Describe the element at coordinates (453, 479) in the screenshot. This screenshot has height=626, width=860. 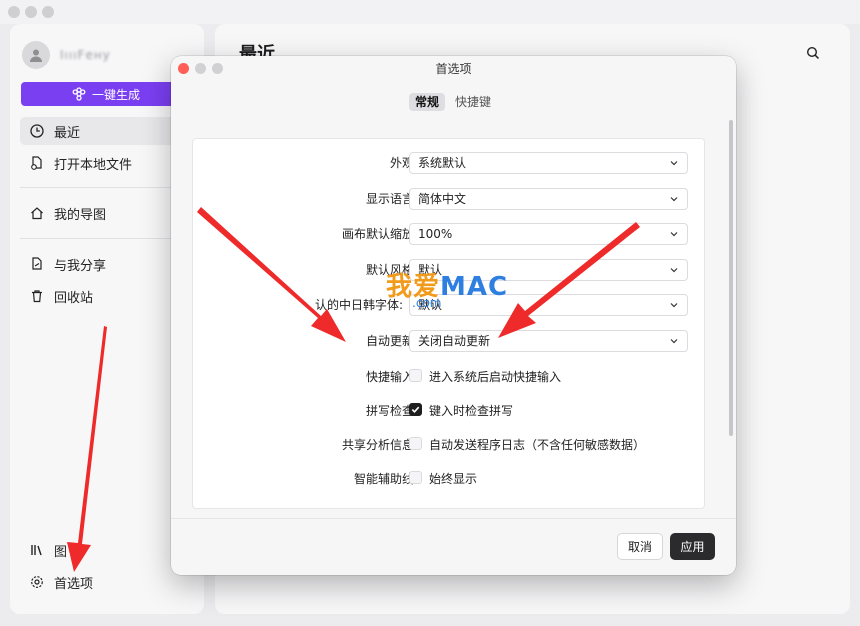
I see `checkbox-label: 始终显示` at that location.